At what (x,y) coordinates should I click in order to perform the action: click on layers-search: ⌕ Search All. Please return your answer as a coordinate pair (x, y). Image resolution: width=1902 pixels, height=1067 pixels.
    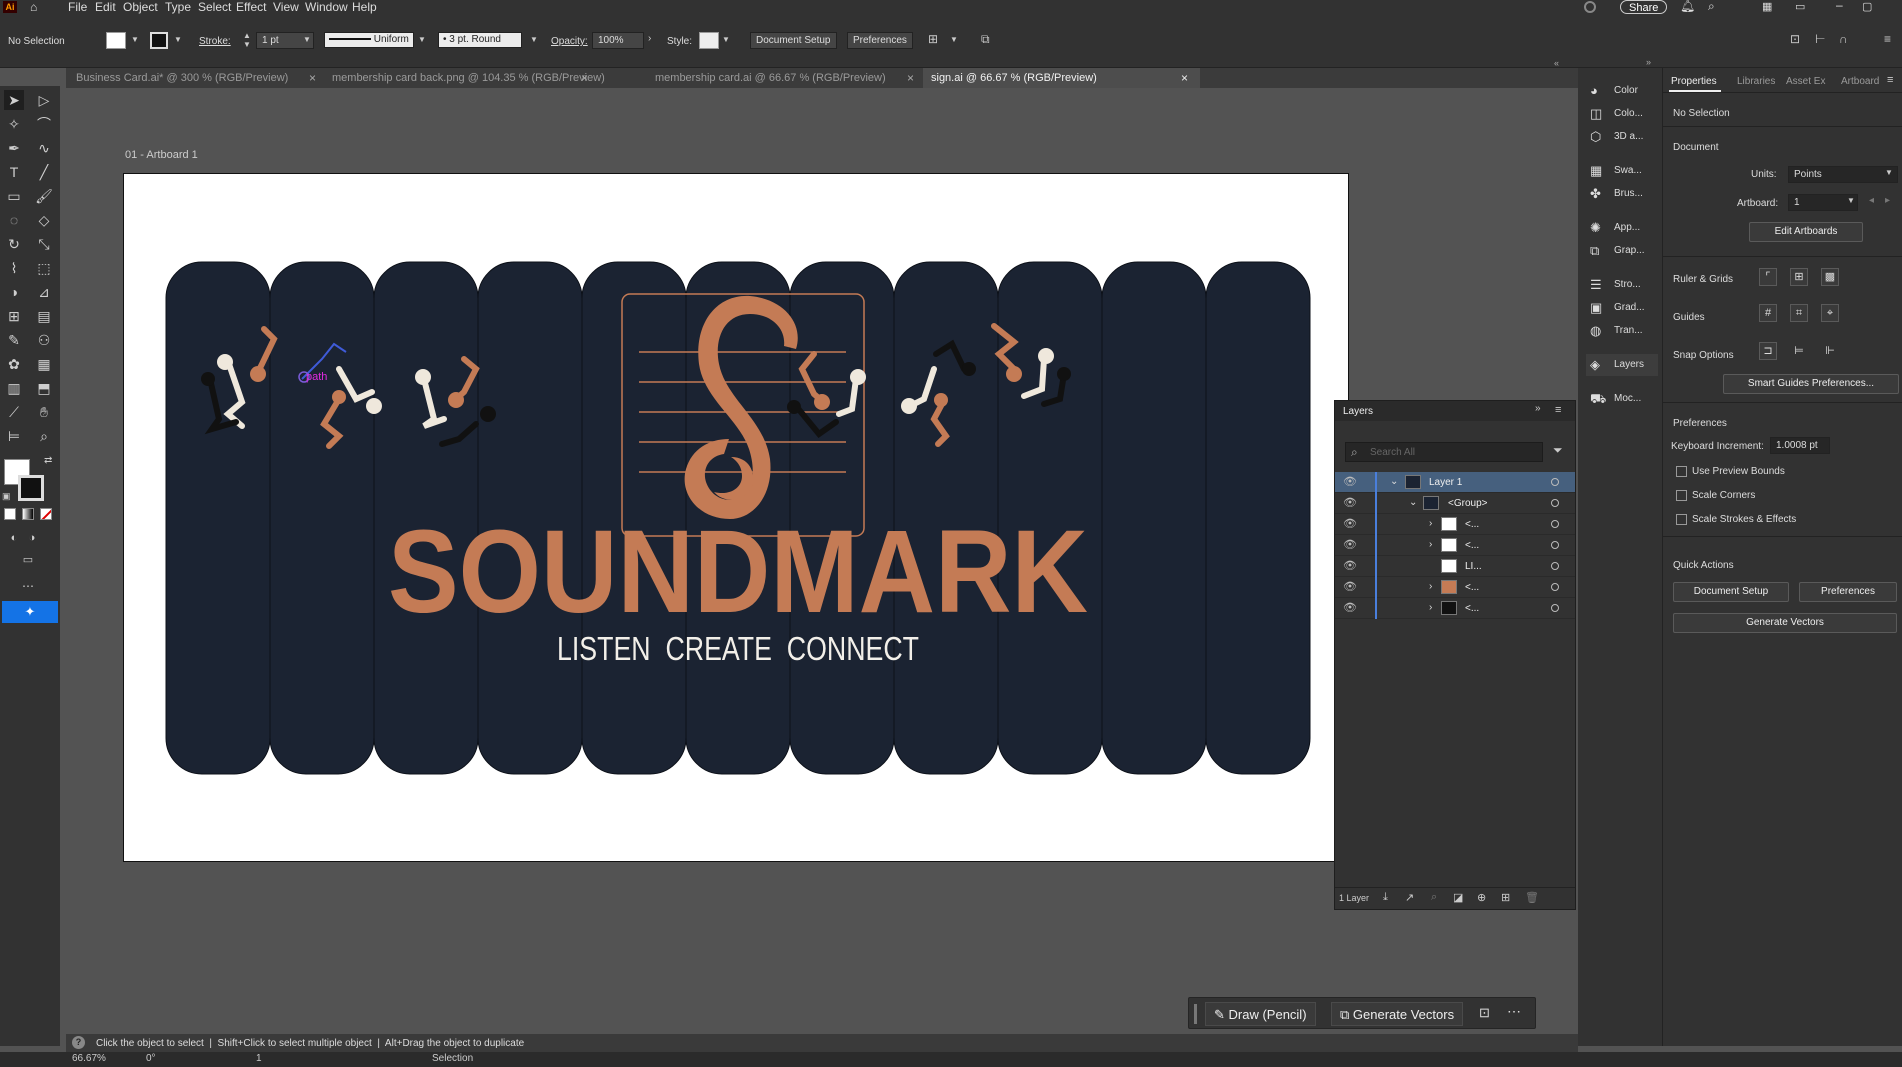
    Looking at the image, I should click on (1444, 452).